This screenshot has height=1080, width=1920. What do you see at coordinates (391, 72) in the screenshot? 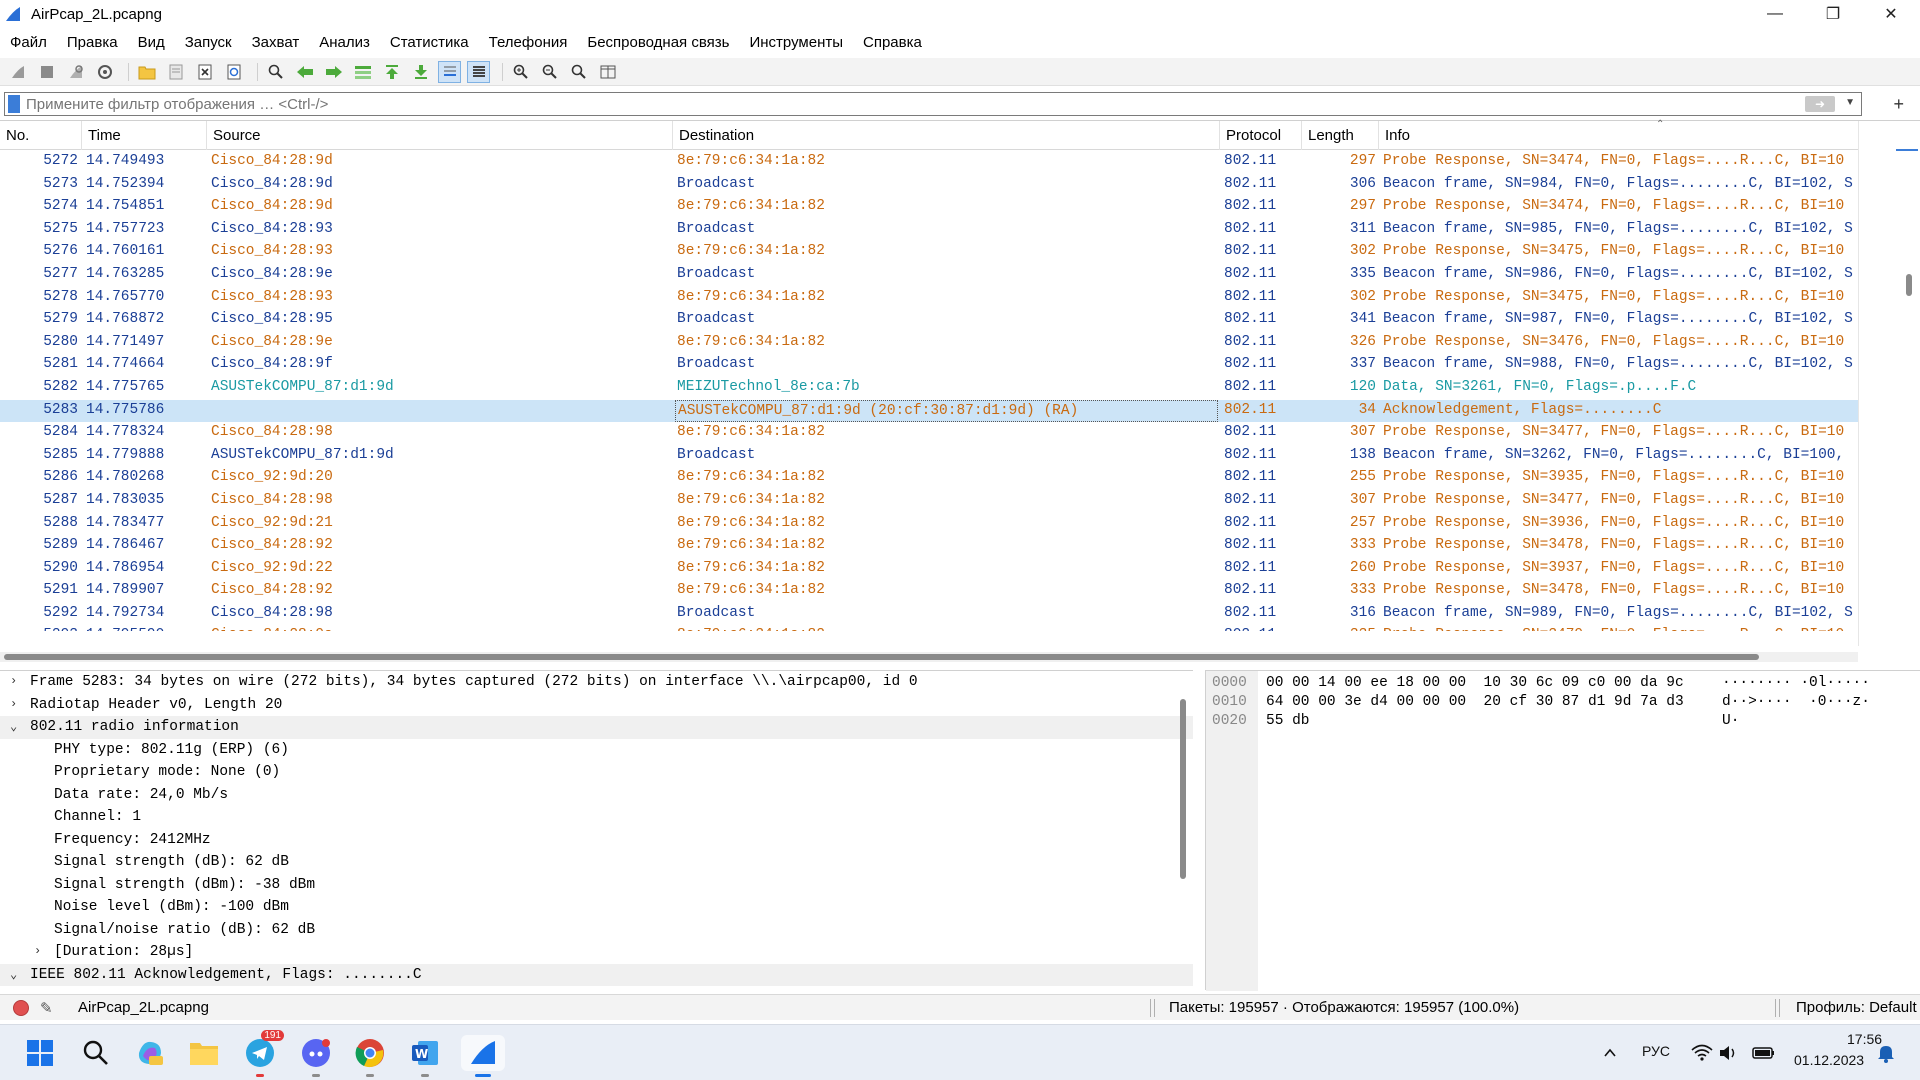
I see `go-first-icon` at bounding box center [391, 72].